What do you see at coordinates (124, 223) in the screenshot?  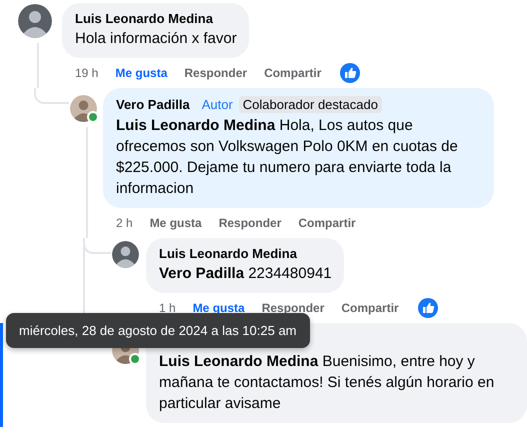 I see `comment-time: 2 h` at bounding box center [124, 223].